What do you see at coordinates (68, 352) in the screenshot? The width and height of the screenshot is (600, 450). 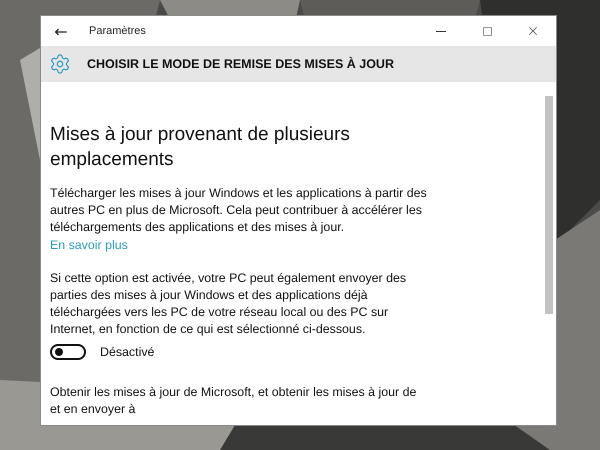 I see `toggle-switch` at bounding box center [68, 352].